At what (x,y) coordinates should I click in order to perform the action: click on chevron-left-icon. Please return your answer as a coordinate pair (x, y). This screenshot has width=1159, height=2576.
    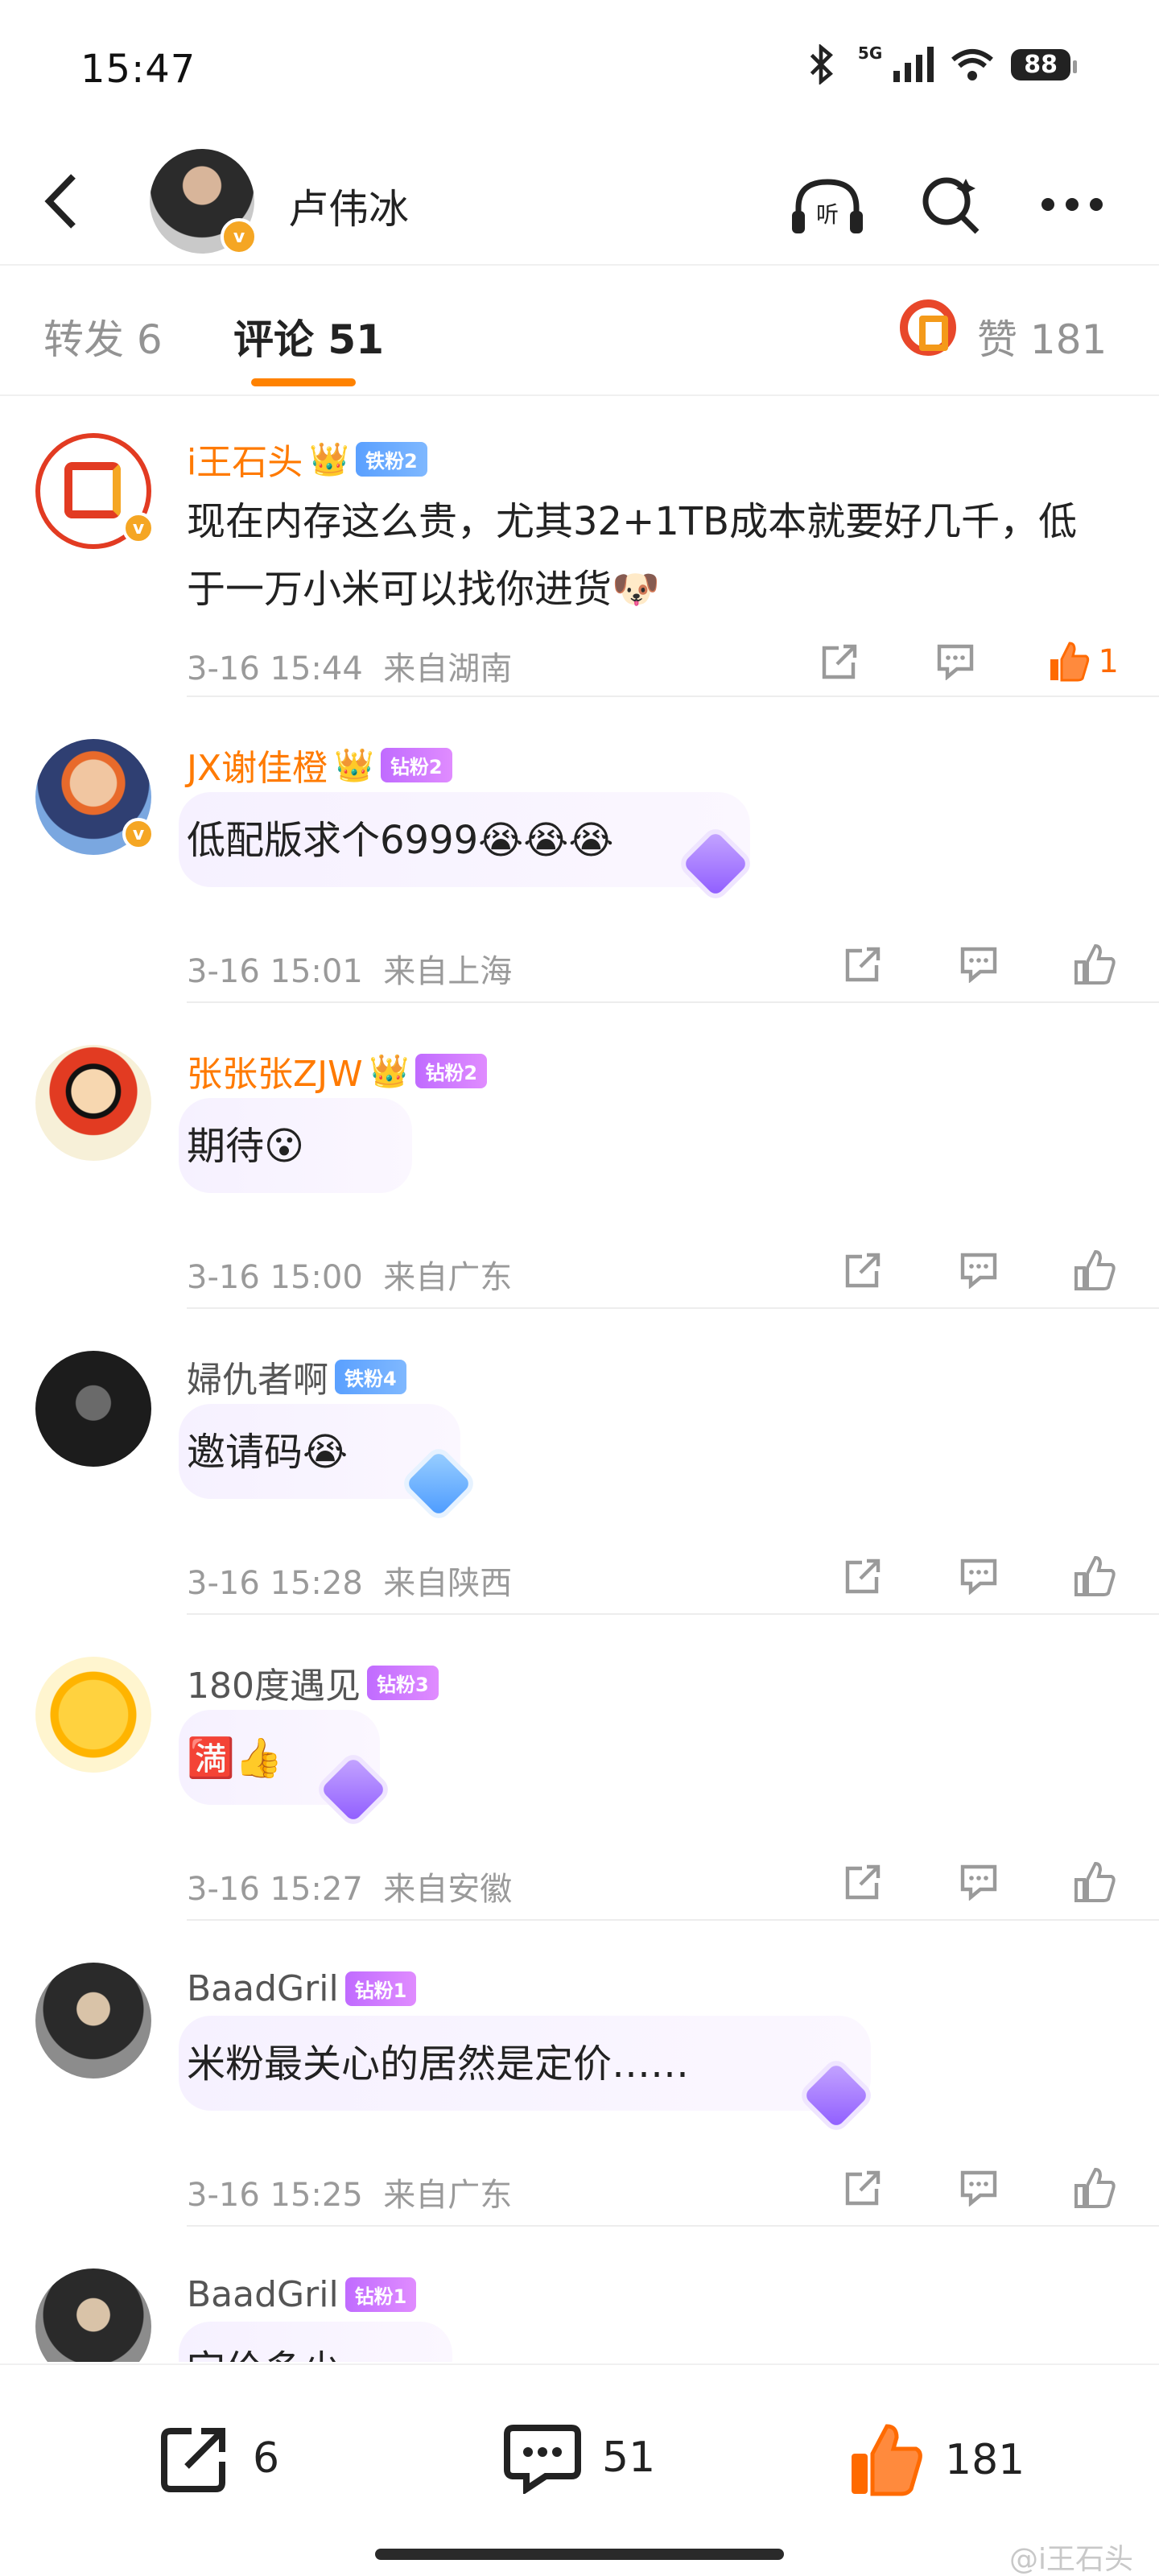
    Looking at the image, I should click on (60, 201).